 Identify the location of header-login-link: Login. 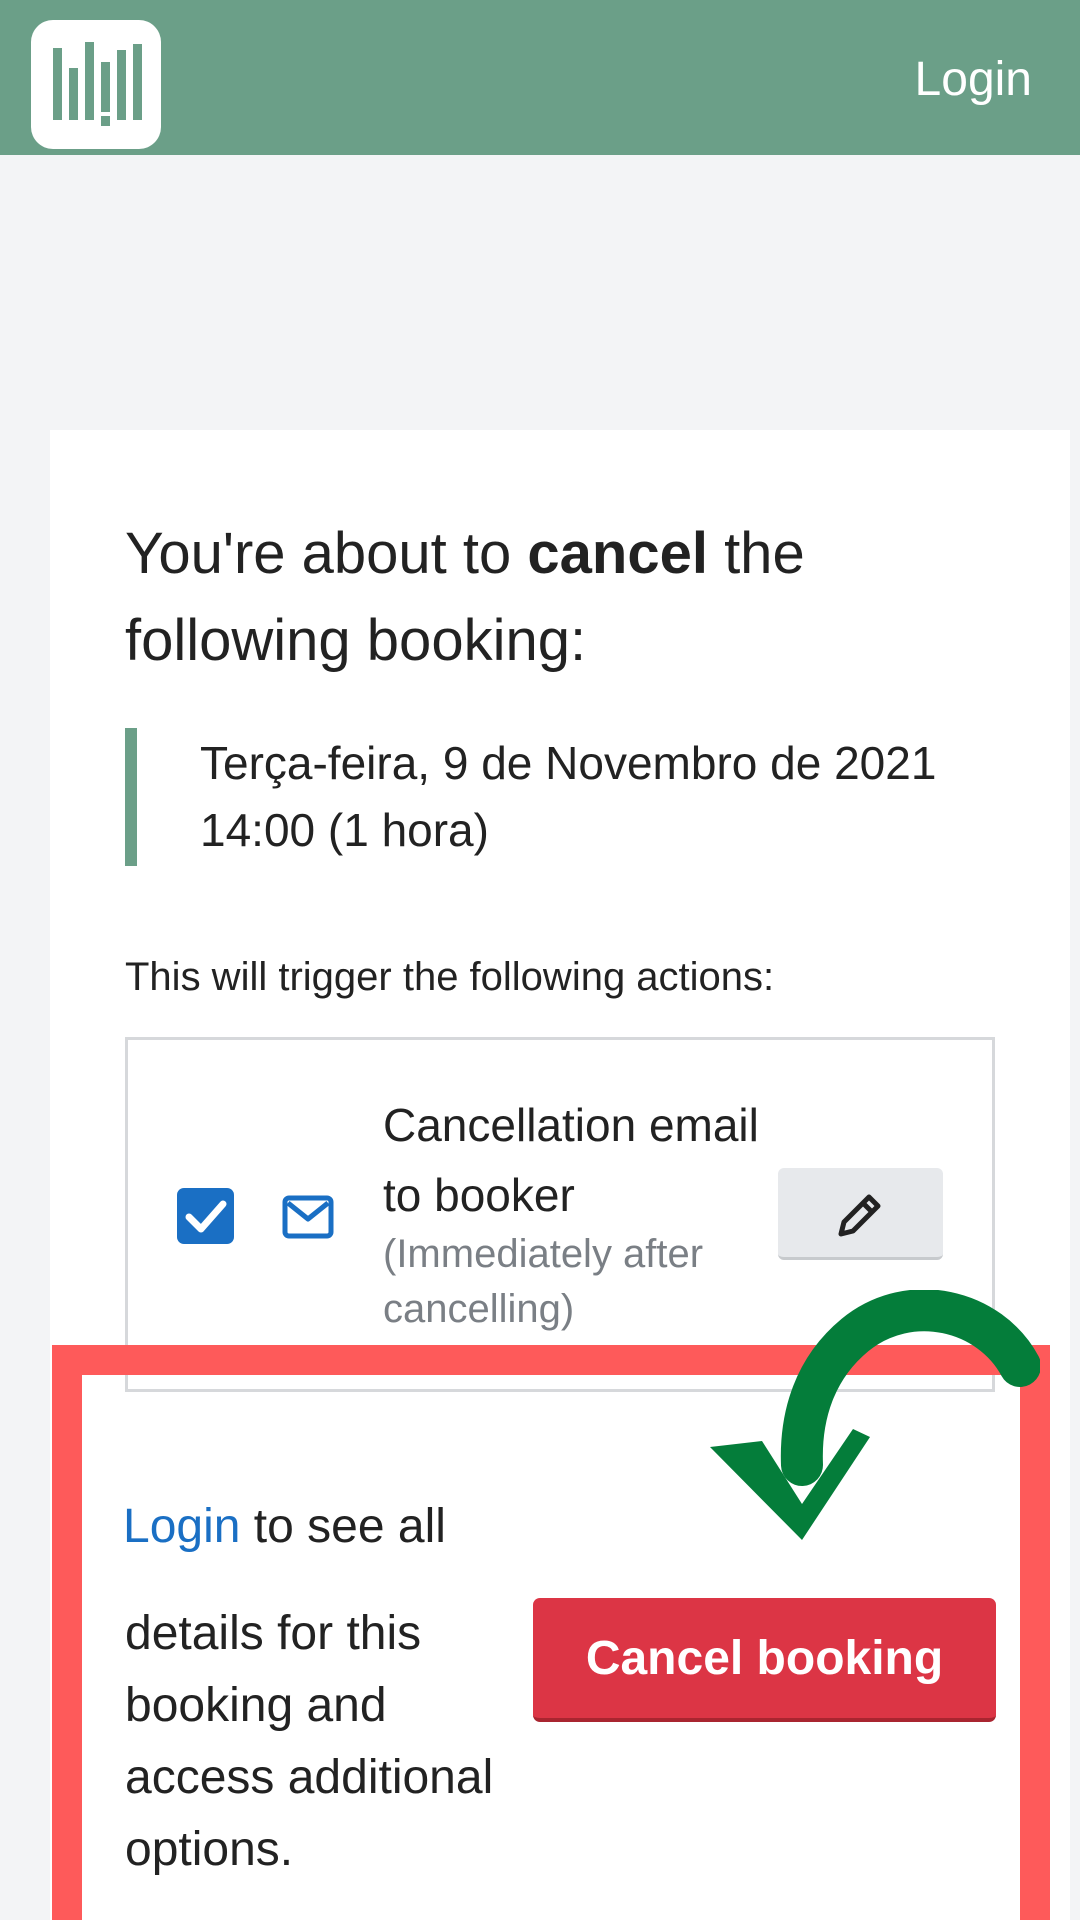
(973, 80).